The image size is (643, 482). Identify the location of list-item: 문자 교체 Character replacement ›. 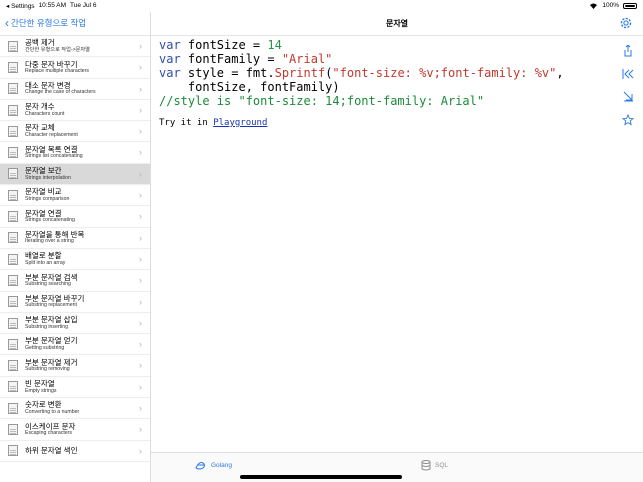
(75, 132).